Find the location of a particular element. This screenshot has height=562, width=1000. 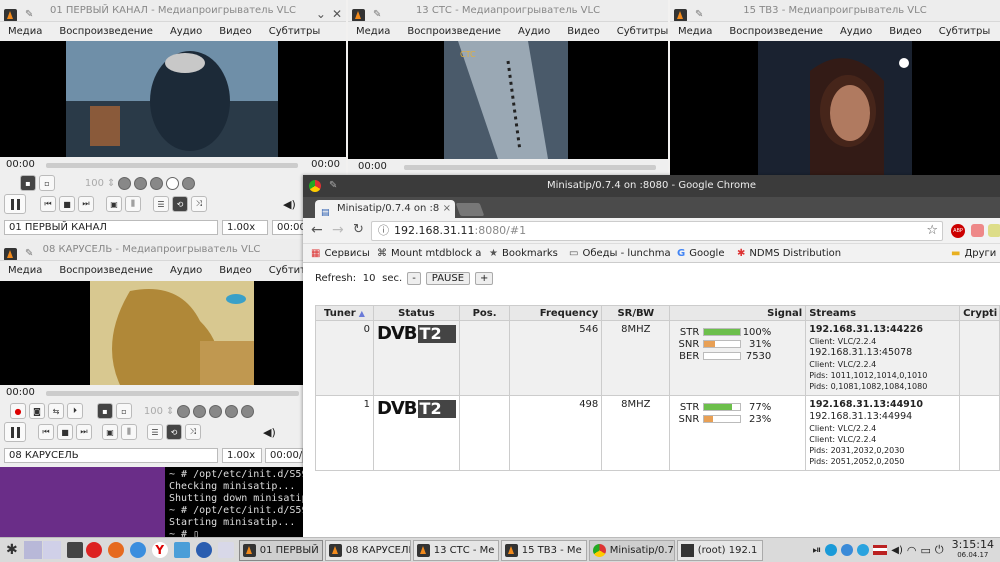

seek-bar: 00:00 is located at coordinates (151, 393).